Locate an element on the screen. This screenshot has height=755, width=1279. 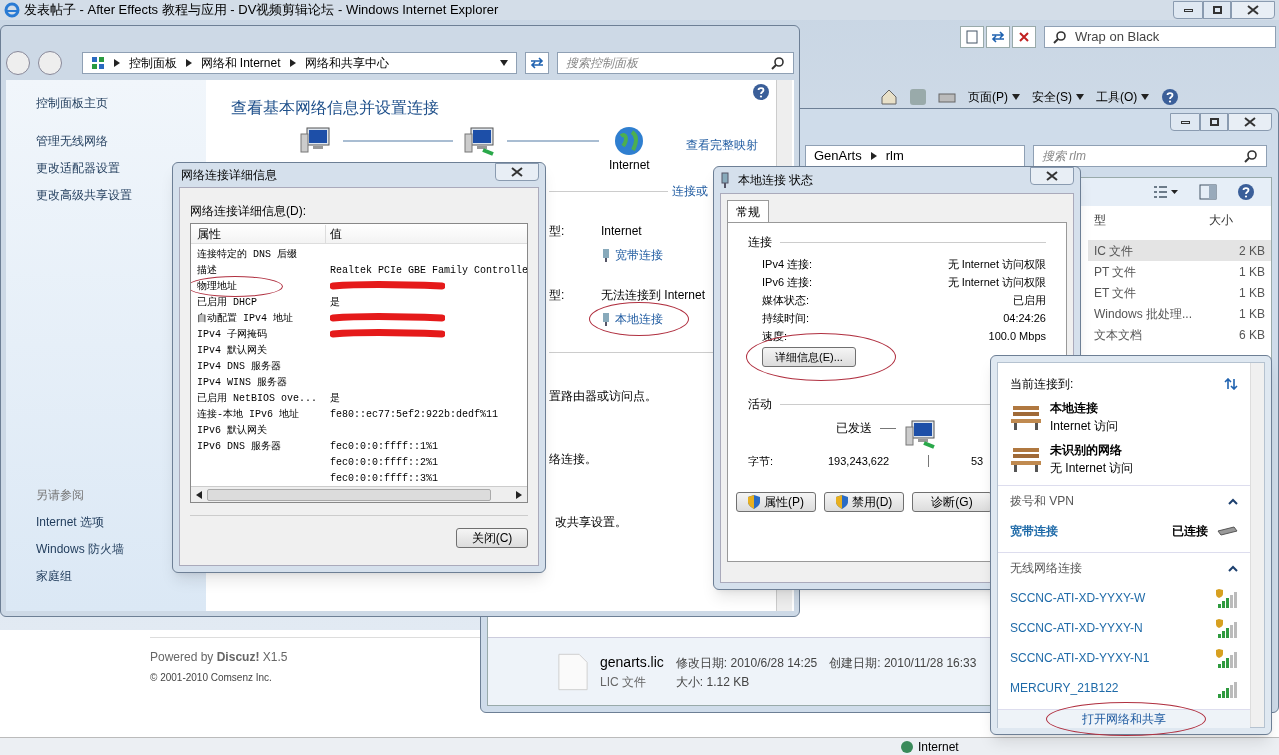
sidebar-link: 家庭组 is located at coordinates (54, 576).